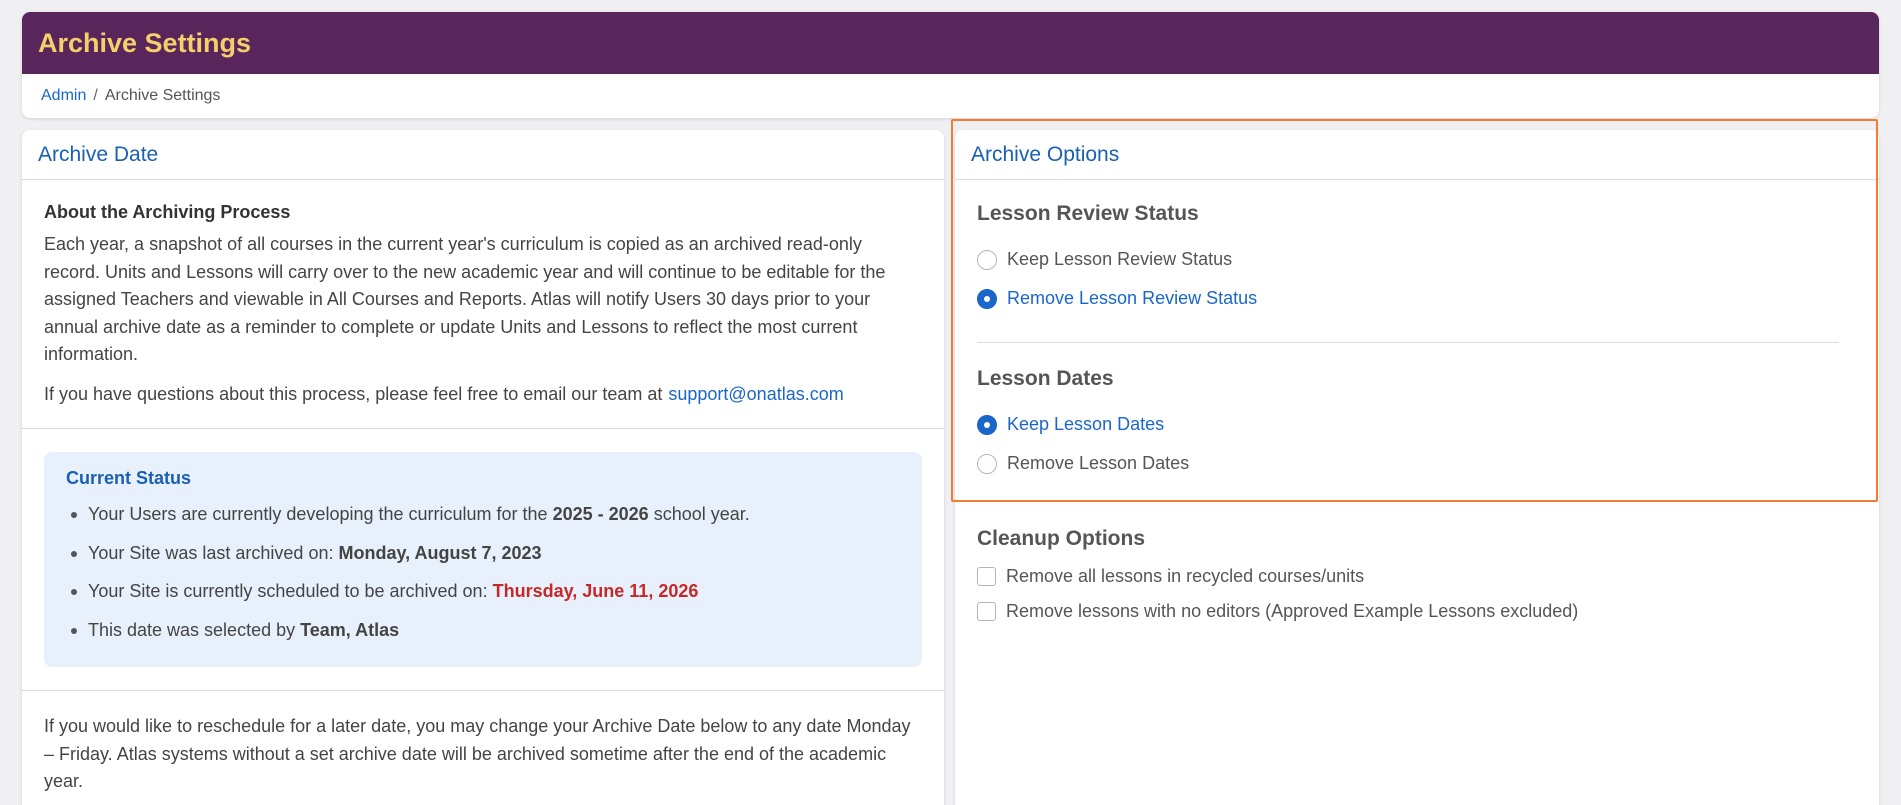 This screenshot has height=805, width=1901. What do you see at coordinates (350, 629) in the screenshot?
I see `selected-by-value: Team, Atlas` at bounding box center [350, 629].